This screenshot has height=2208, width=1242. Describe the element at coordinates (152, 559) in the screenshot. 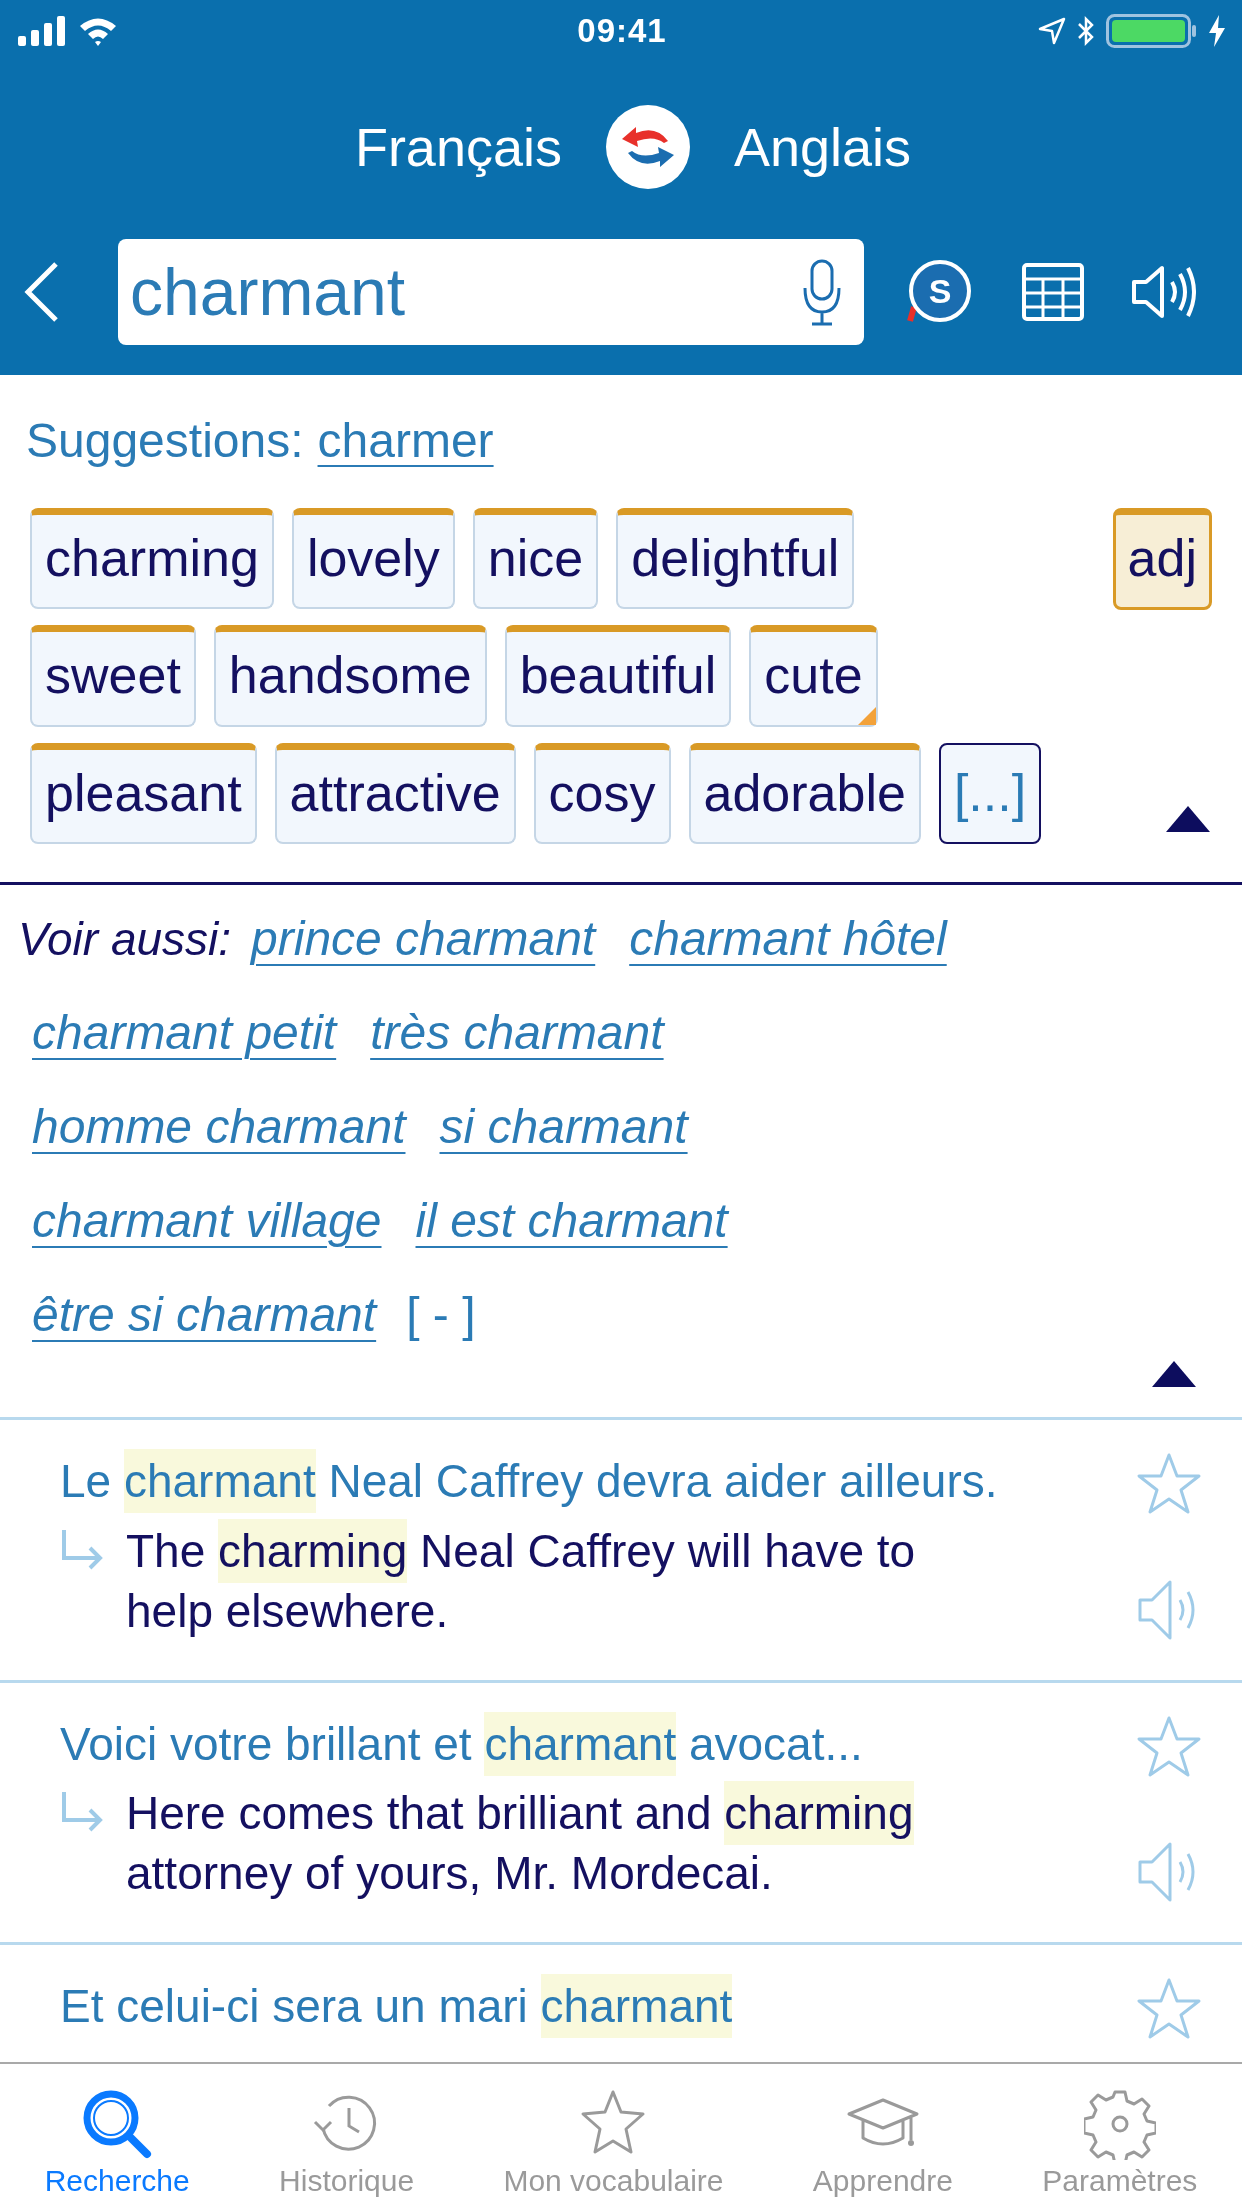

I see `translation-tag: charming` at that location.